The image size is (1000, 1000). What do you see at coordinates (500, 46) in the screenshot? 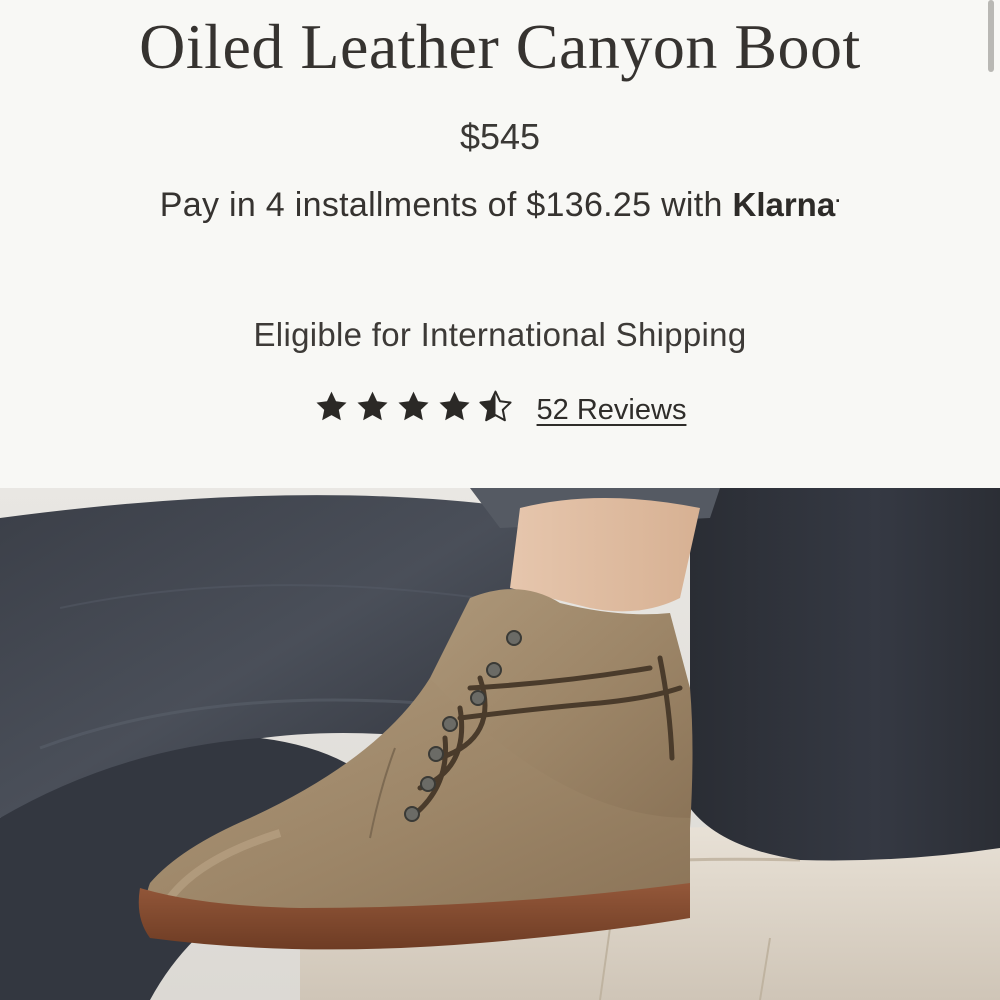
I see `product-title: Oiled Leather Canyon Boot` at bounding box center [500, 46].